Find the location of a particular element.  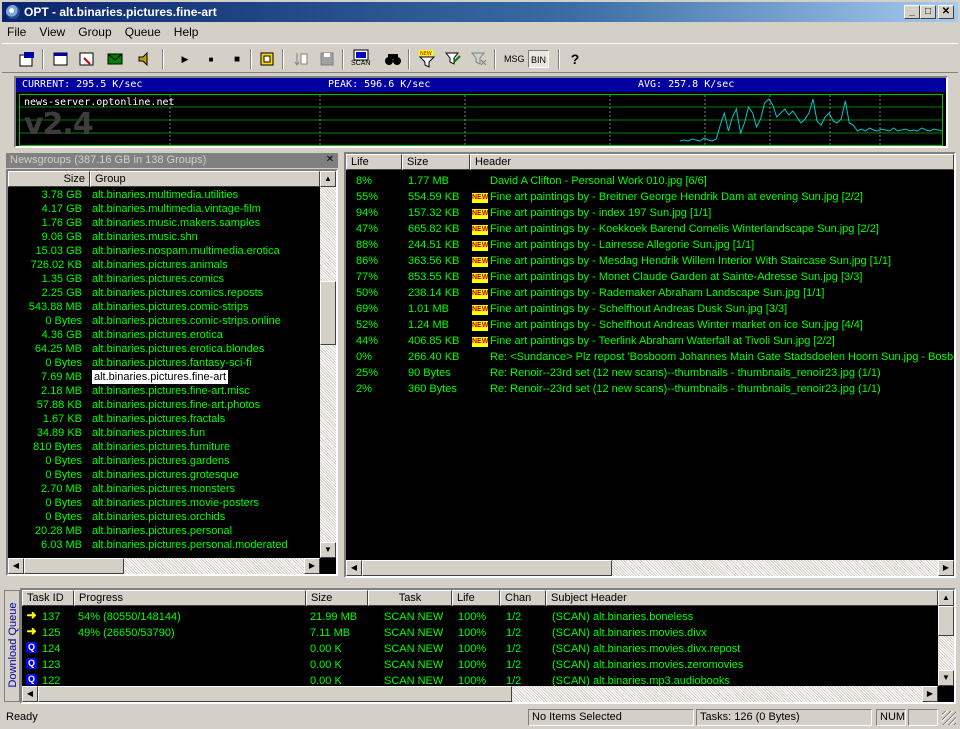

maximize-button: □ is located at coordinates (928, 12).